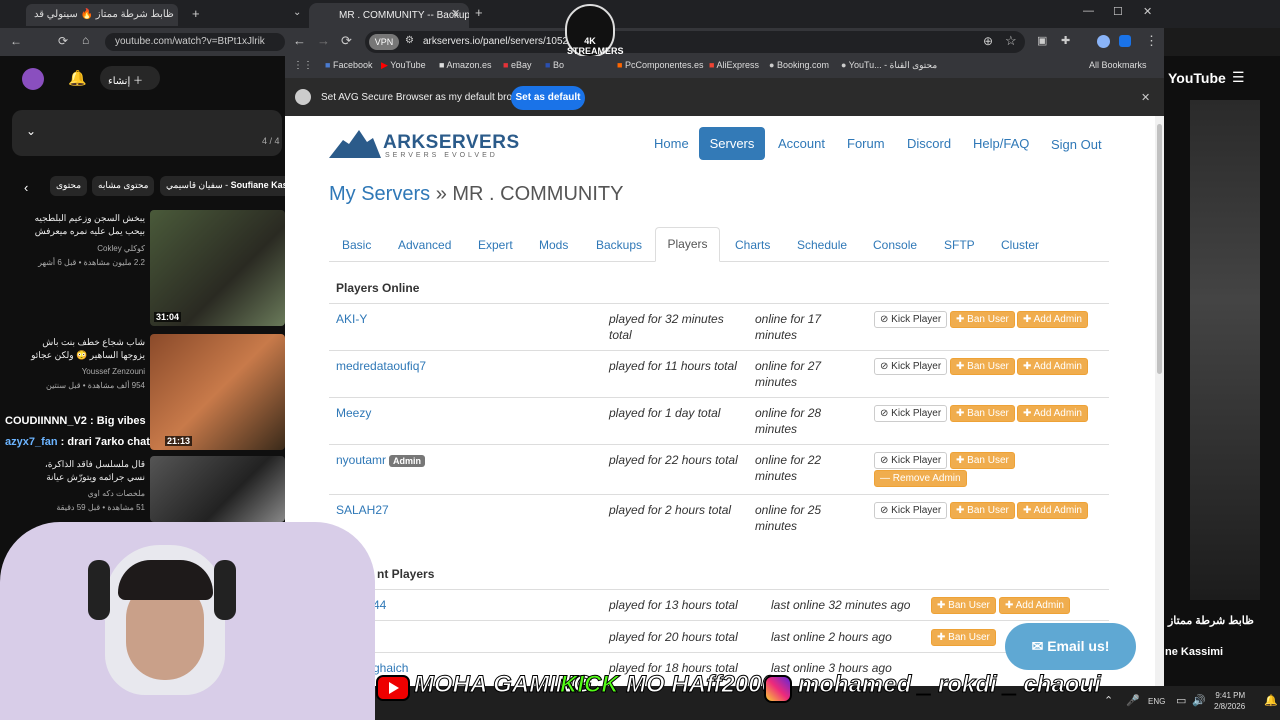  I want to click on set-default-button: Set as default, so click(548, 98).